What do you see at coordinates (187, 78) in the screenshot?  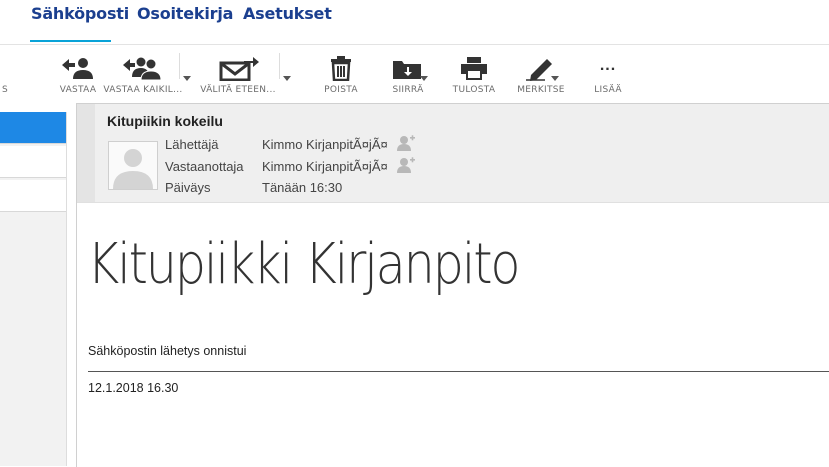 I see `reply-all-dropdown-icon` at bounding box center [187, 78].